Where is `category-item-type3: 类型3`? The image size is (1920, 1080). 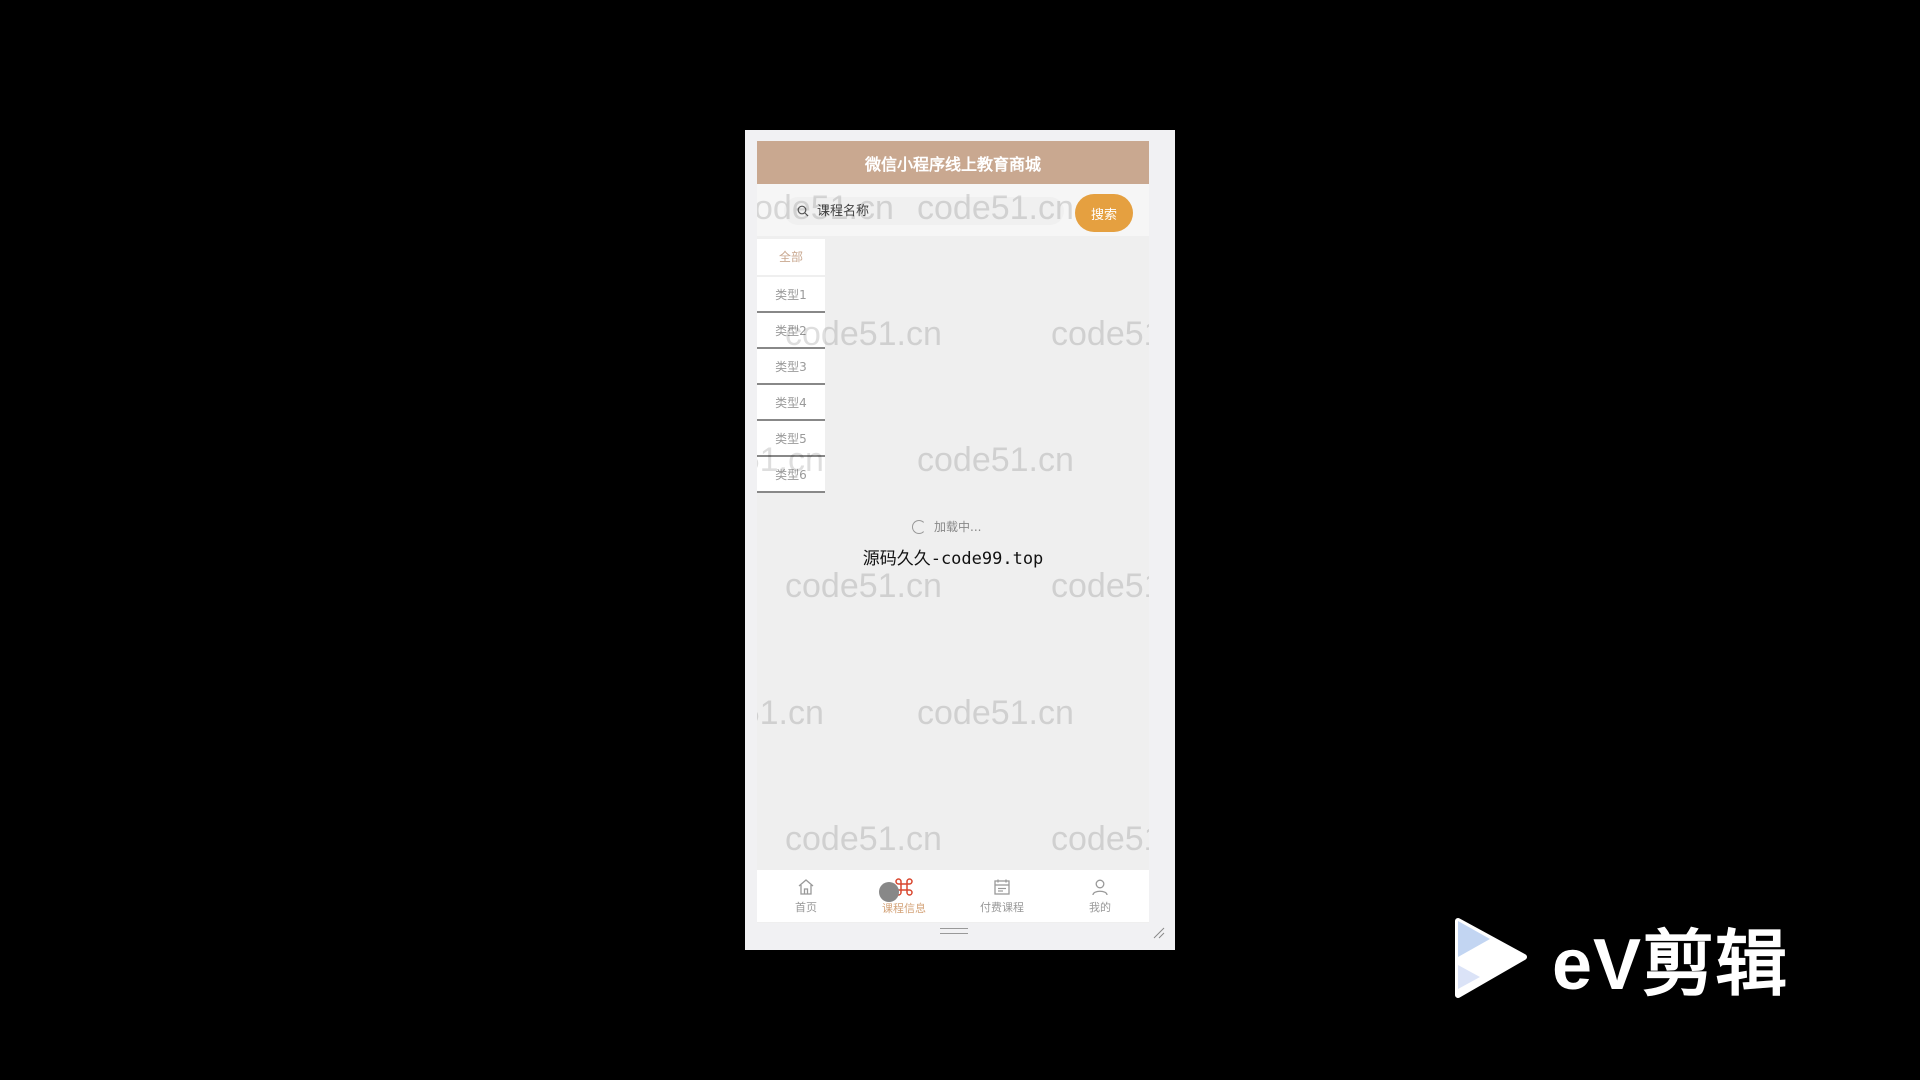 category-item-type3: 类型3 is located at coordinates (791, 367).